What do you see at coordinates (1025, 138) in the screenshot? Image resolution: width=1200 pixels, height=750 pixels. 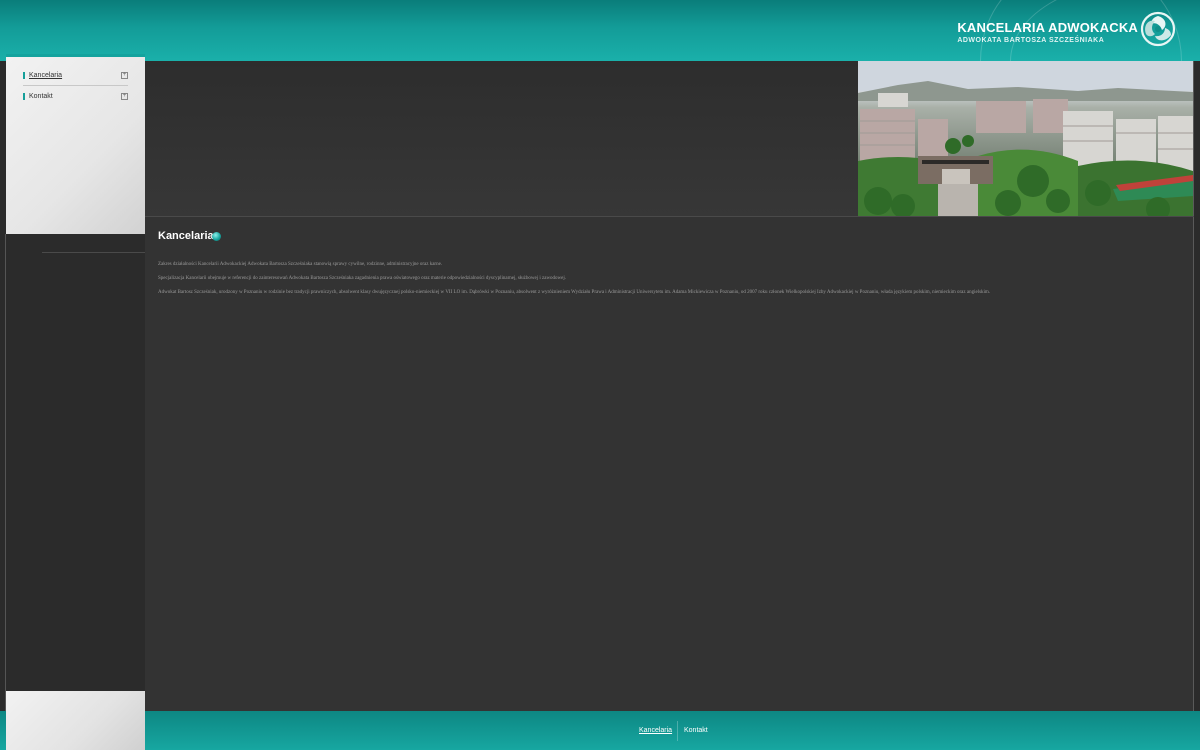 I see `city-photo` at bounding box center [1025, 138].